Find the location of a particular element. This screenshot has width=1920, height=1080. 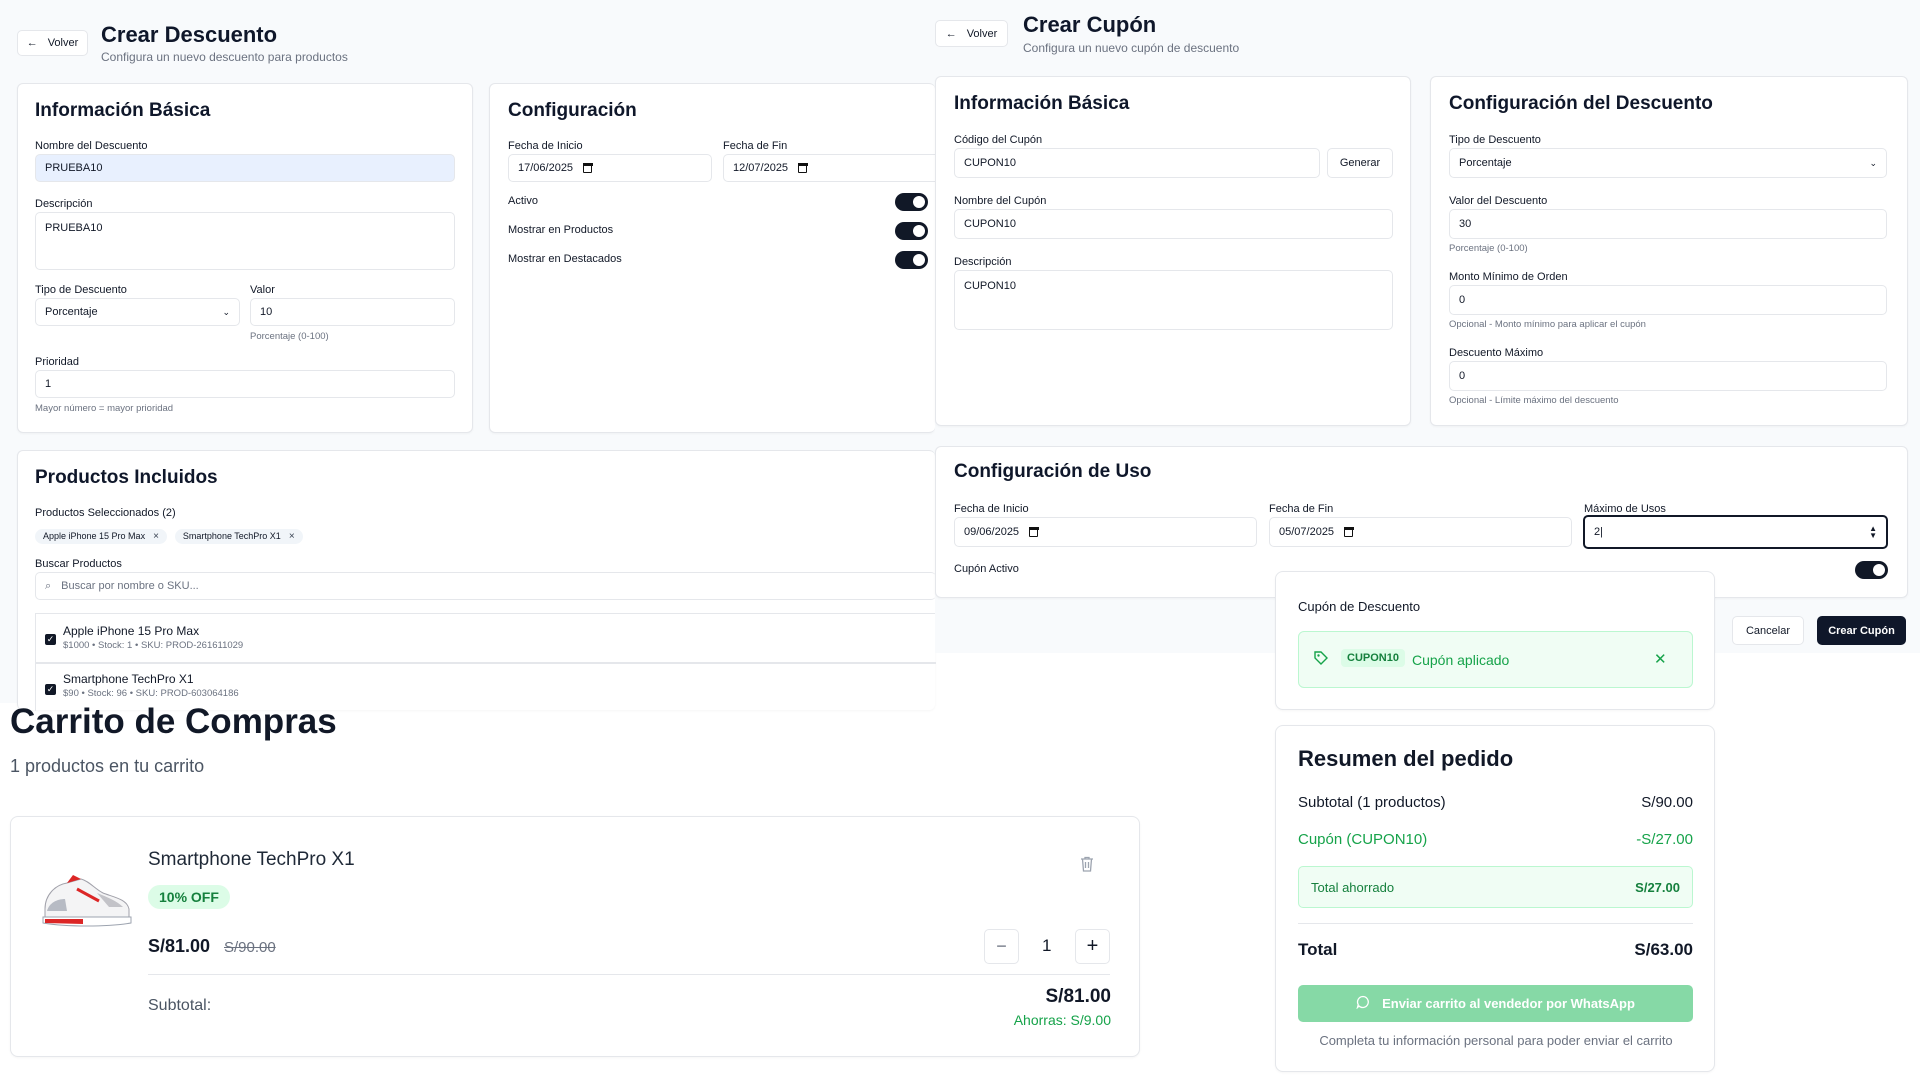

toggle-label-mostrar-destacados: Mostrar en Destacados is located at coordinates (565, 259).